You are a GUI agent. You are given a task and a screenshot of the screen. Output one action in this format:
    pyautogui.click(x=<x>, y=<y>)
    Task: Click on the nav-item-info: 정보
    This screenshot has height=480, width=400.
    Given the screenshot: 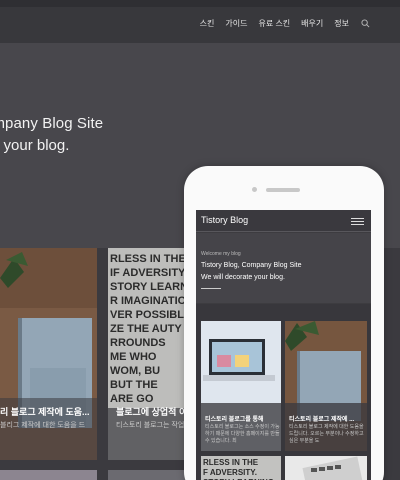 What is the action you would take?
    pyautogui.click(x=341, y=23)
    